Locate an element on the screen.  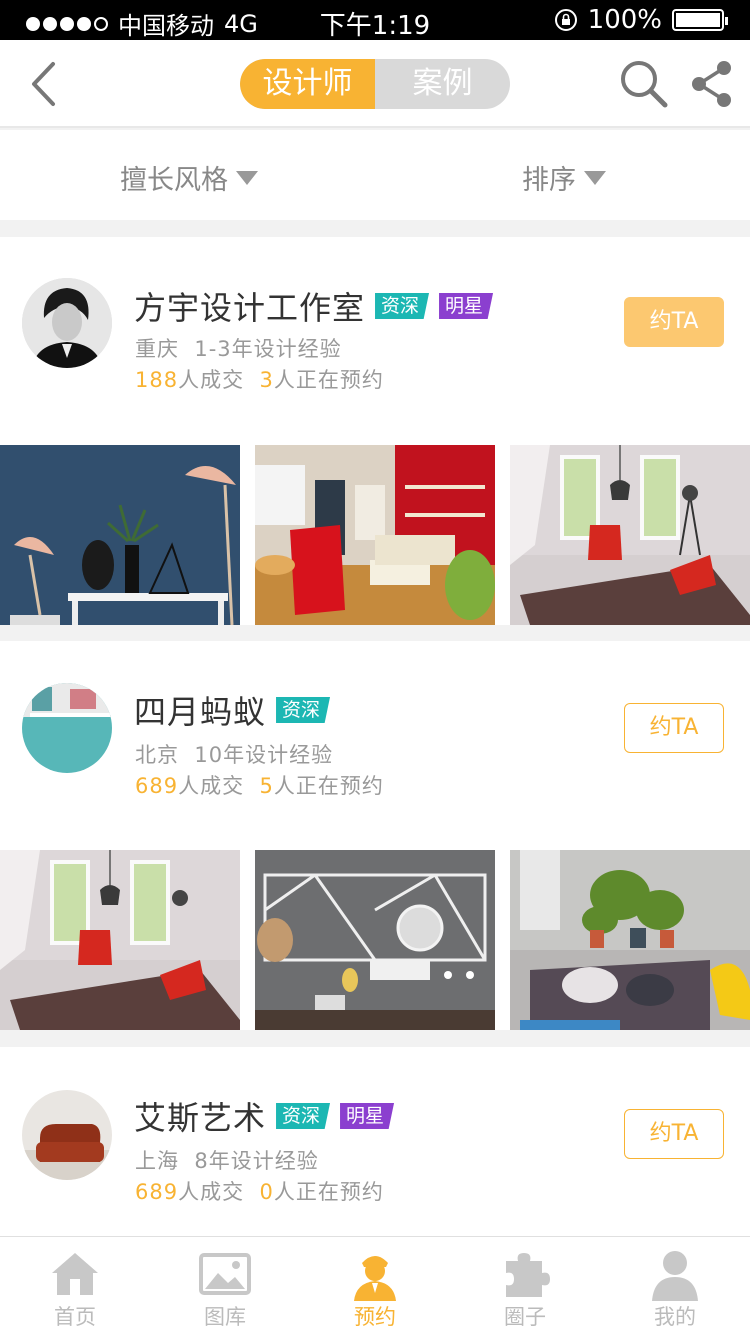
designer-stats: 188人成交 3人正在预约 is located at coordinates (259, 379).